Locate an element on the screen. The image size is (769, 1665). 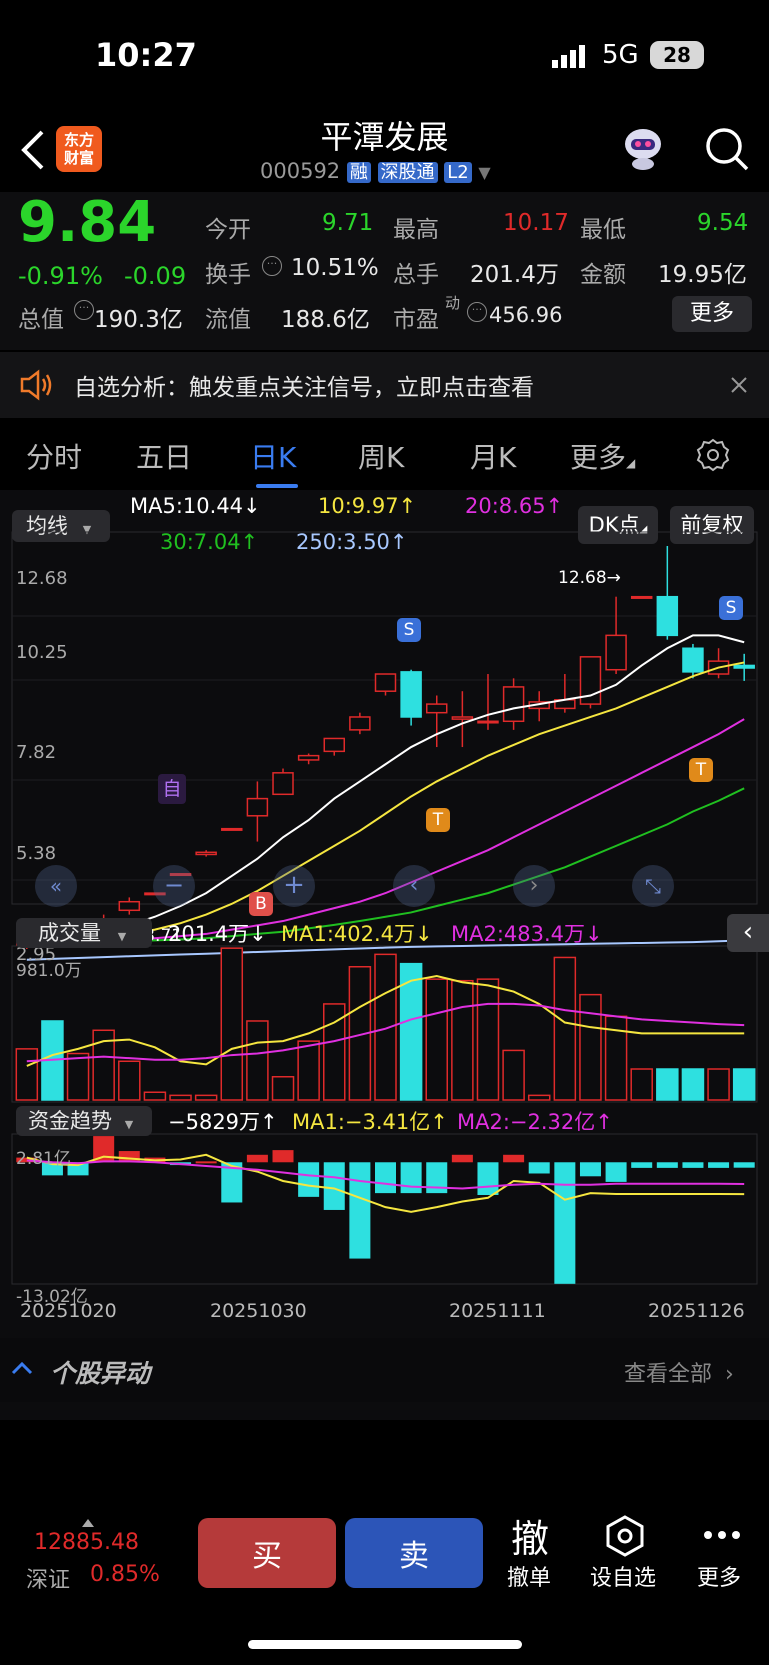
chevron-right-icon: › is located at coordinates (729, 1374).